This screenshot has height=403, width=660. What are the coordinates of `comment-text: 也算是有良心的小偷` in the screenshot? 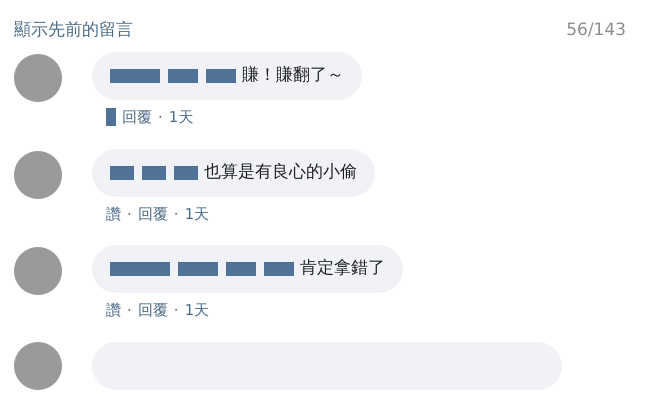 It's located at (280, 172).